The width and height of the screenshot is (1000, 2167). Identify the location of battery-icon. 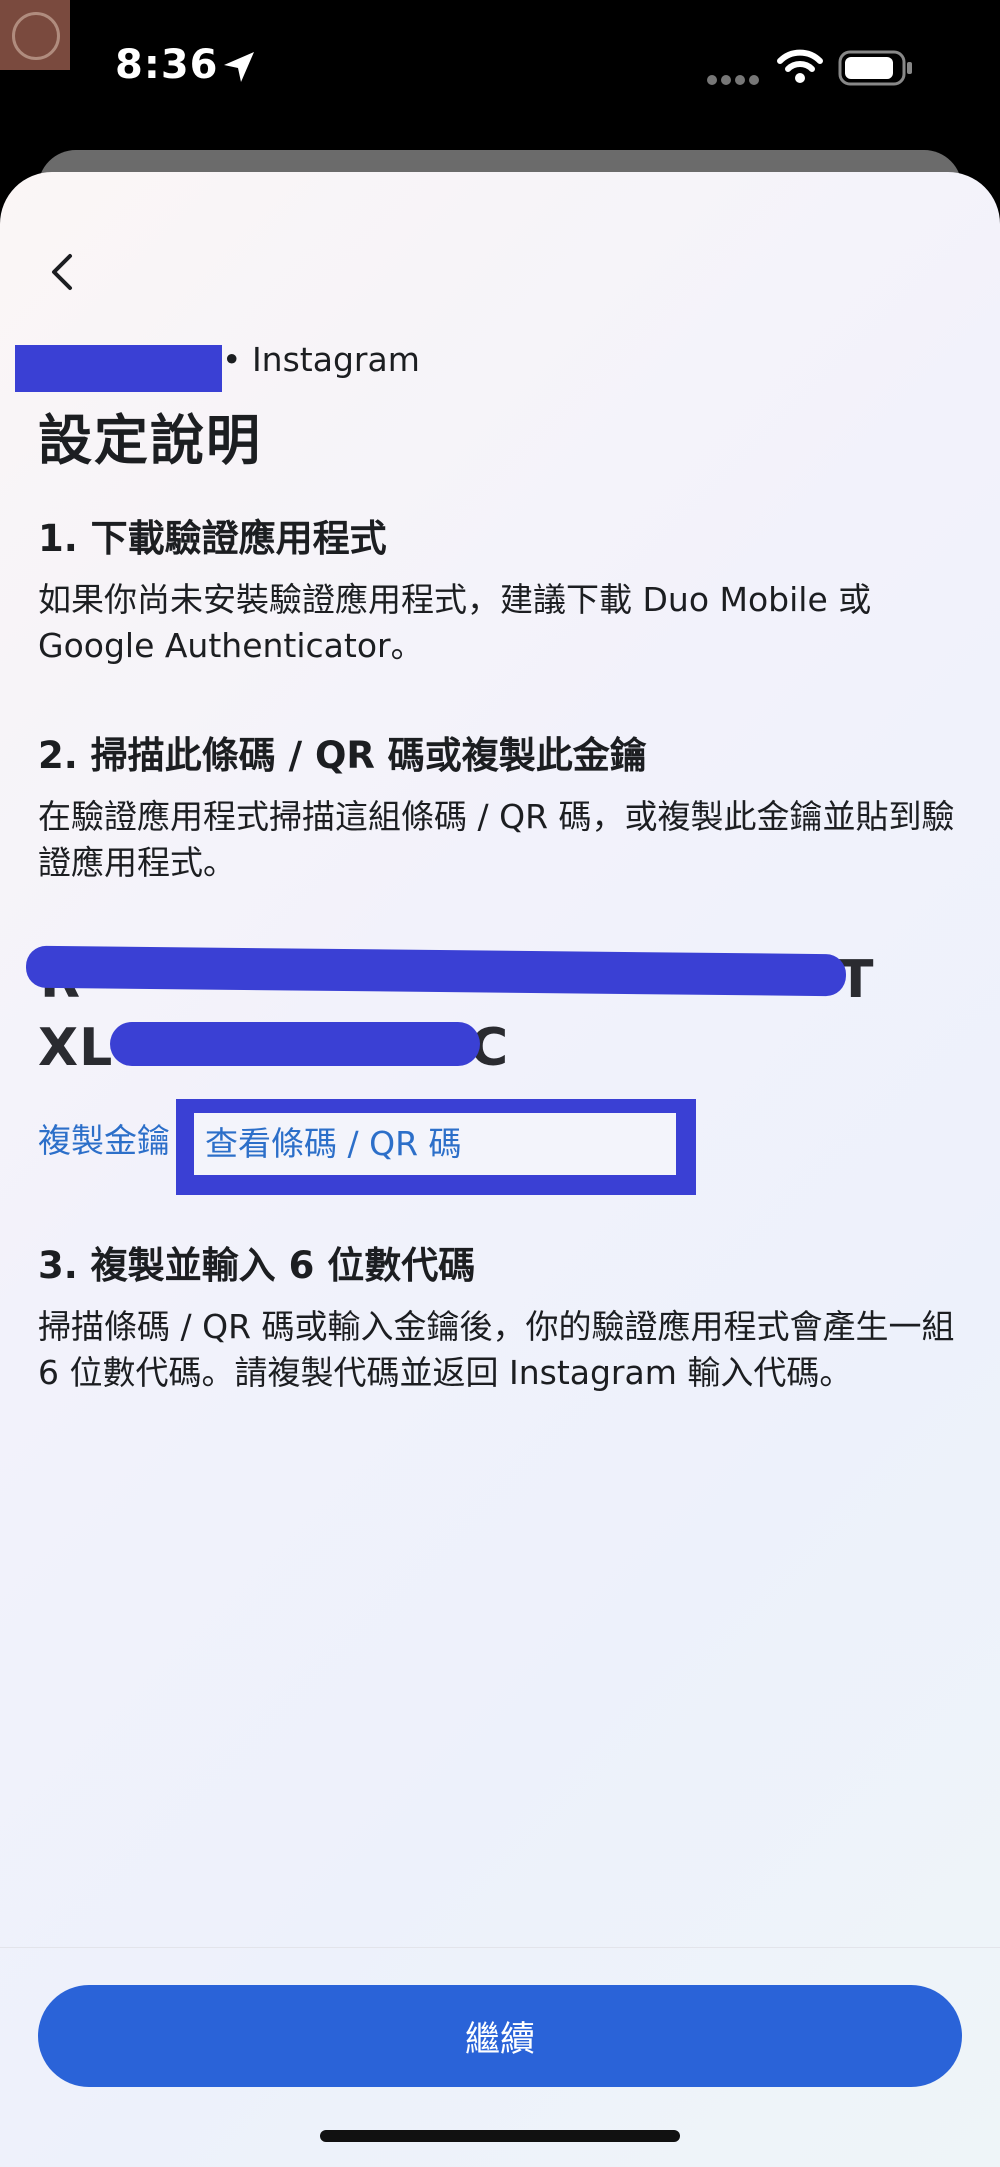
(876, 70).